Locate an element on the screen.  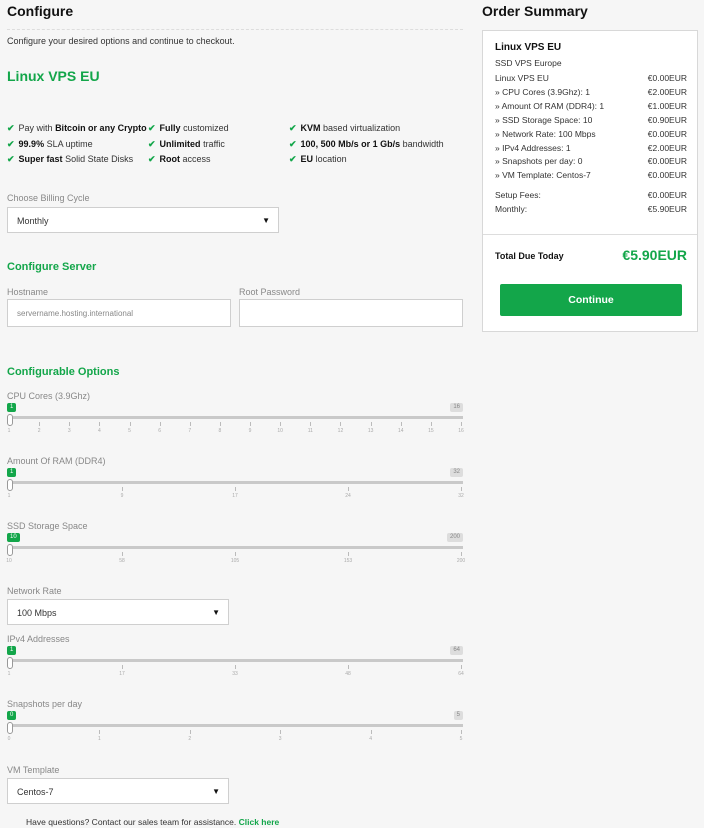
product-name: Linux VPS EU is located at coordinates (53, 76).